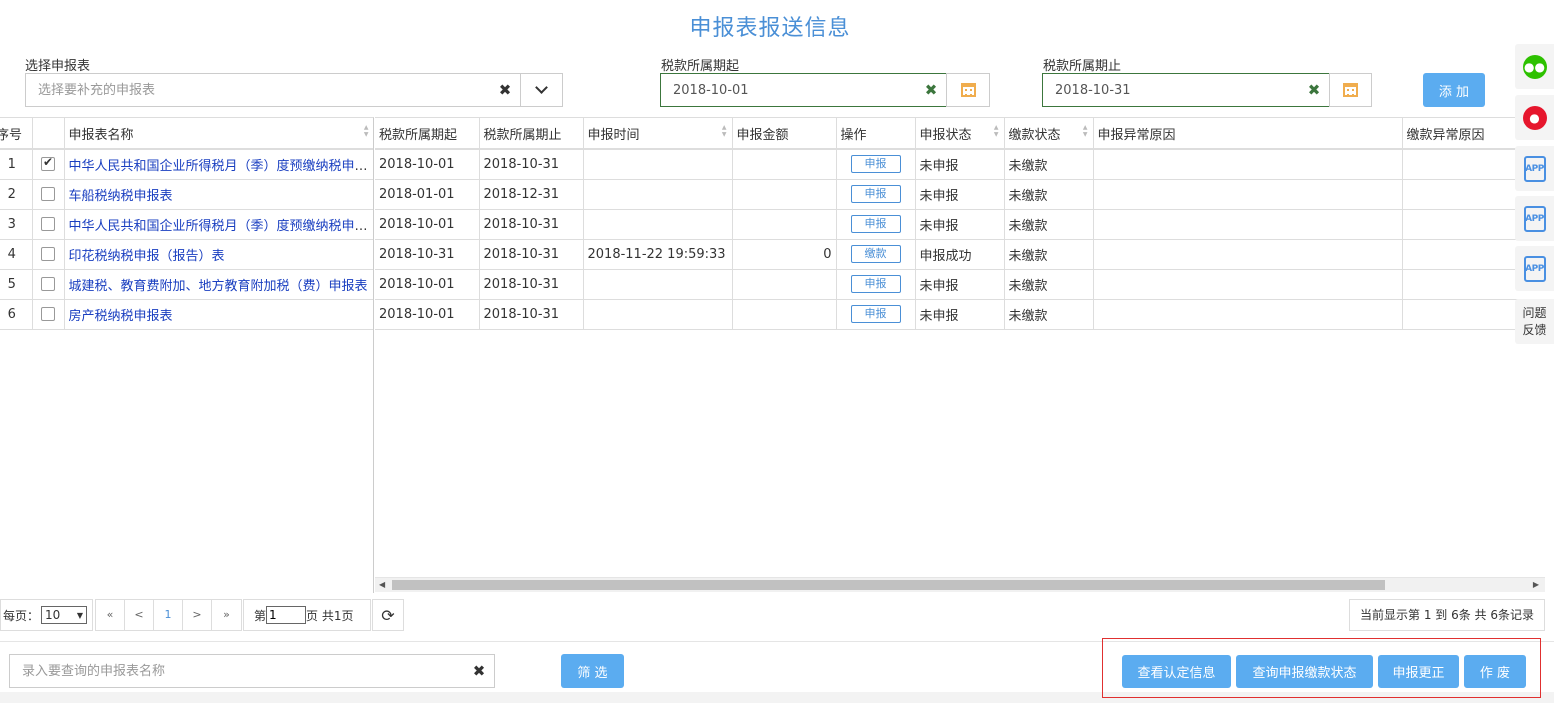 This screenshot has width=1554, height=703. I want to click on query-status-button: 查询申报缴款状态, so click(1304, 671).